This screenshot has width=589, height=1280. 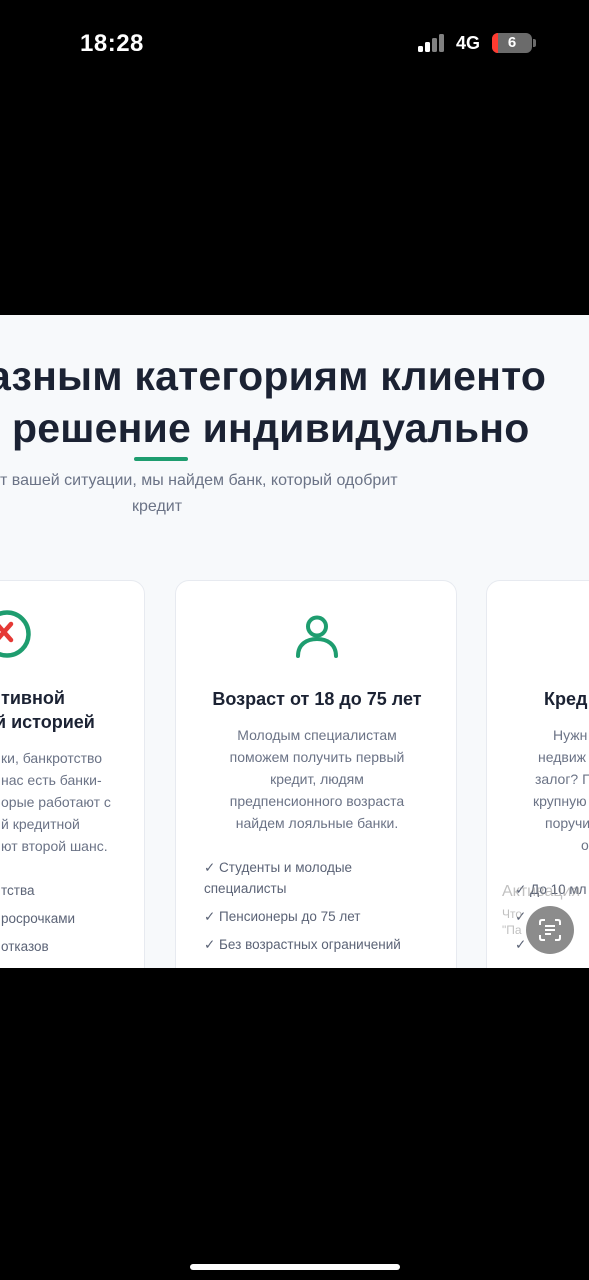 I want to click on card-left-check-2: росрочками, so click(x=38, y=918).